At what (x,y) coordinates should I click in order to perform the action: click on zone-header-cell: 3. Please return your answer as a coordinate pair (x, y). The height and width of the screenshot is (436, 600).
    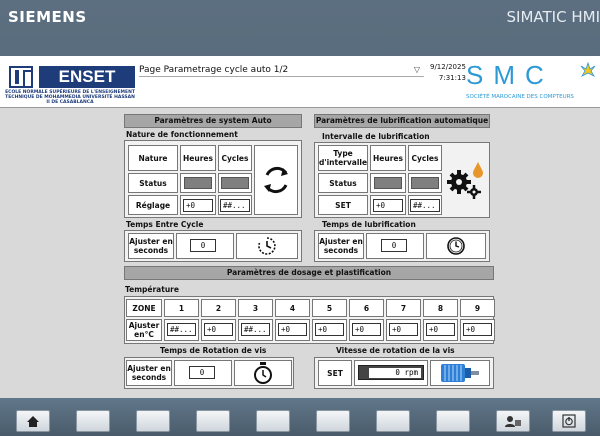
    Looking at the image, I should click on (255, 308).